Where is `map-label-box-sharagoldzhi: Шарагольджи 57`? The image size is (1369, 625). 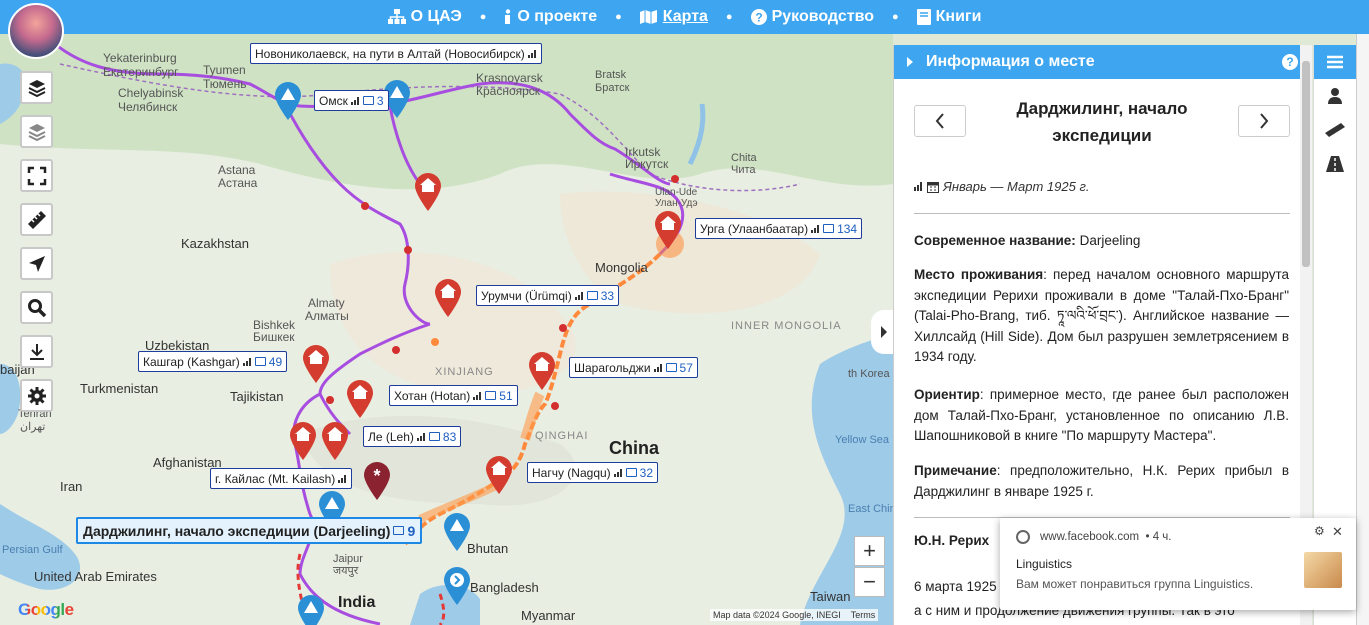 map-label-box-sharagoldzhi: Шарагольджи 57 is located at coordinates (633, 367).